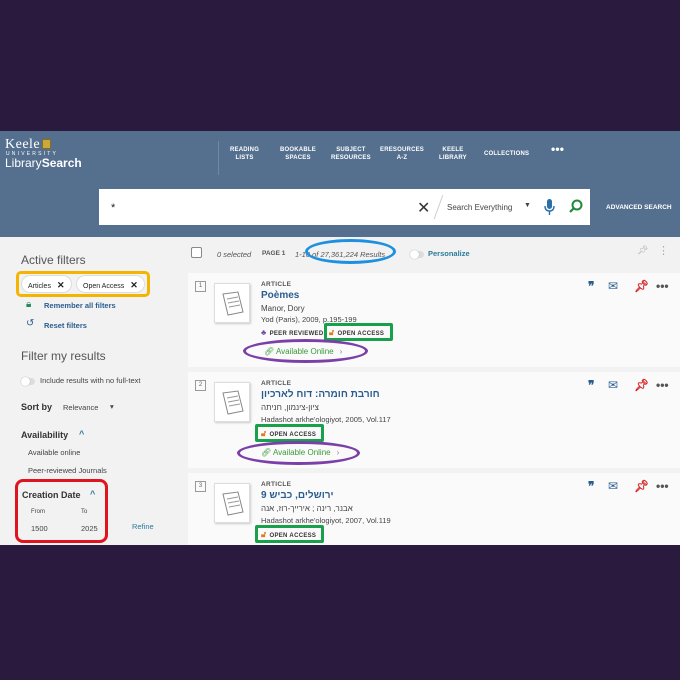  What do you see at coordinates (112, 406) in the screenshot?
I see `chevron-down-icon: ▾` at bounding box center [112, 406].